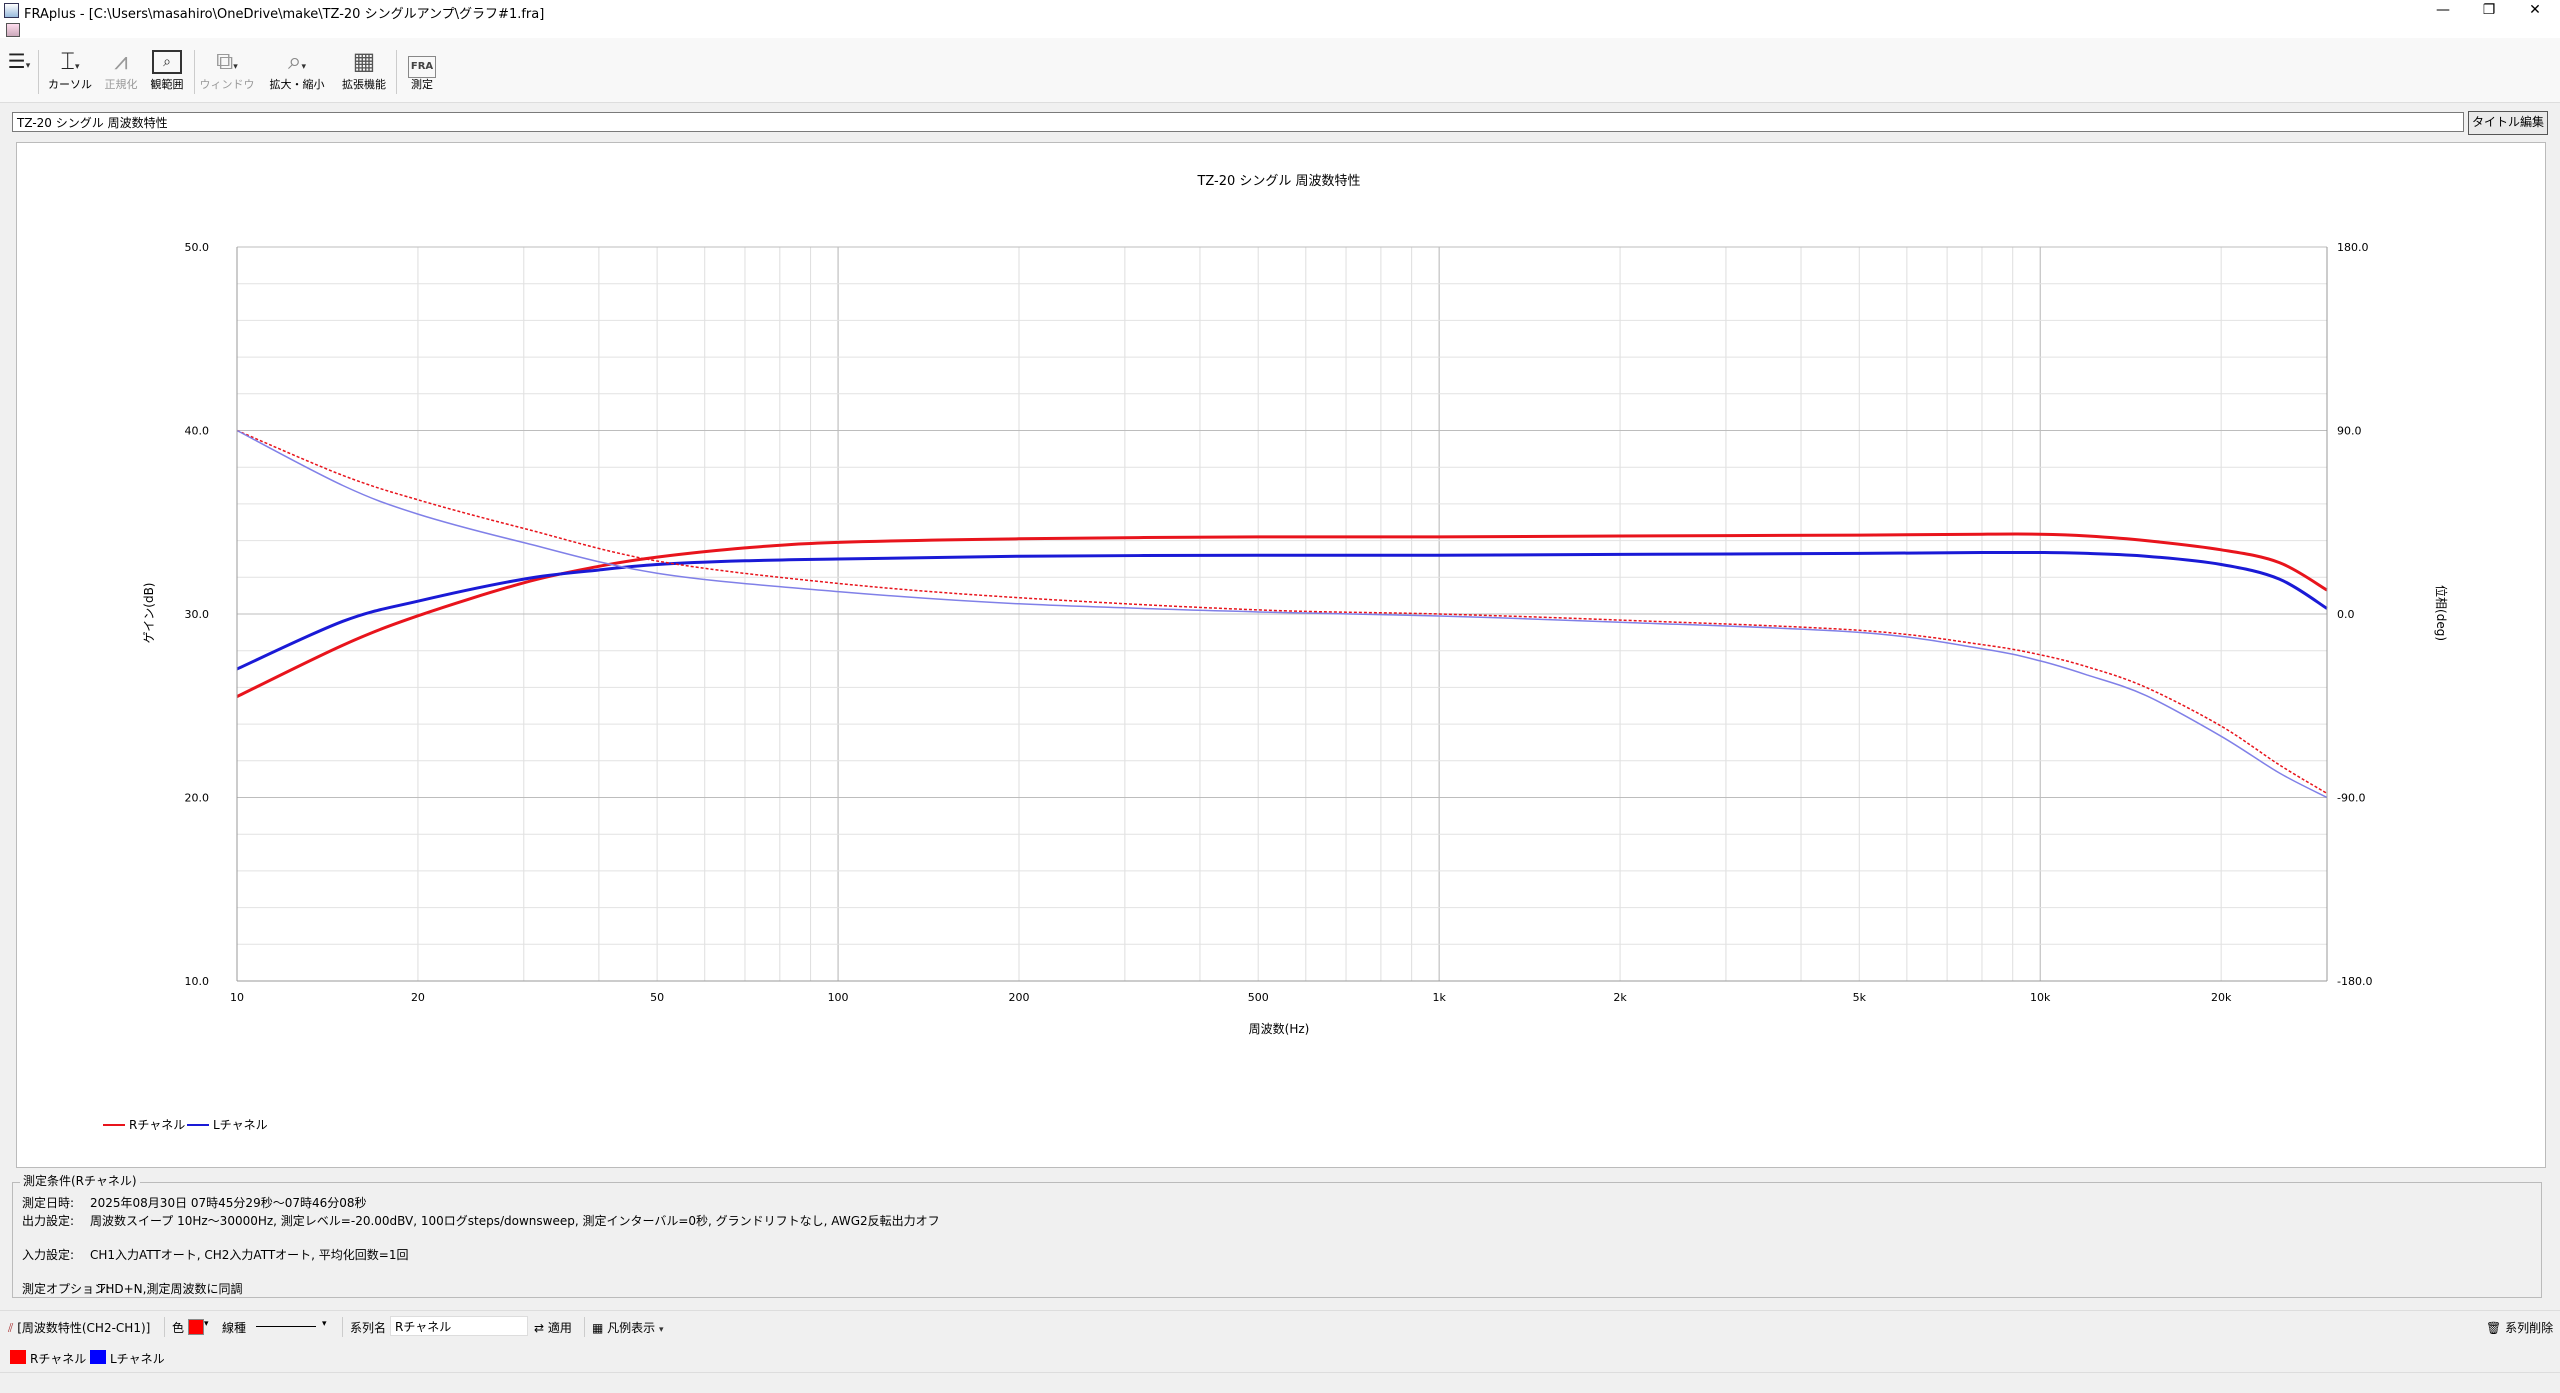  What do you see at coordinates (206, 1324) in the screenshot?
I see `color-dropdown-arrow: ▾` at bounding box center [206, 1324].